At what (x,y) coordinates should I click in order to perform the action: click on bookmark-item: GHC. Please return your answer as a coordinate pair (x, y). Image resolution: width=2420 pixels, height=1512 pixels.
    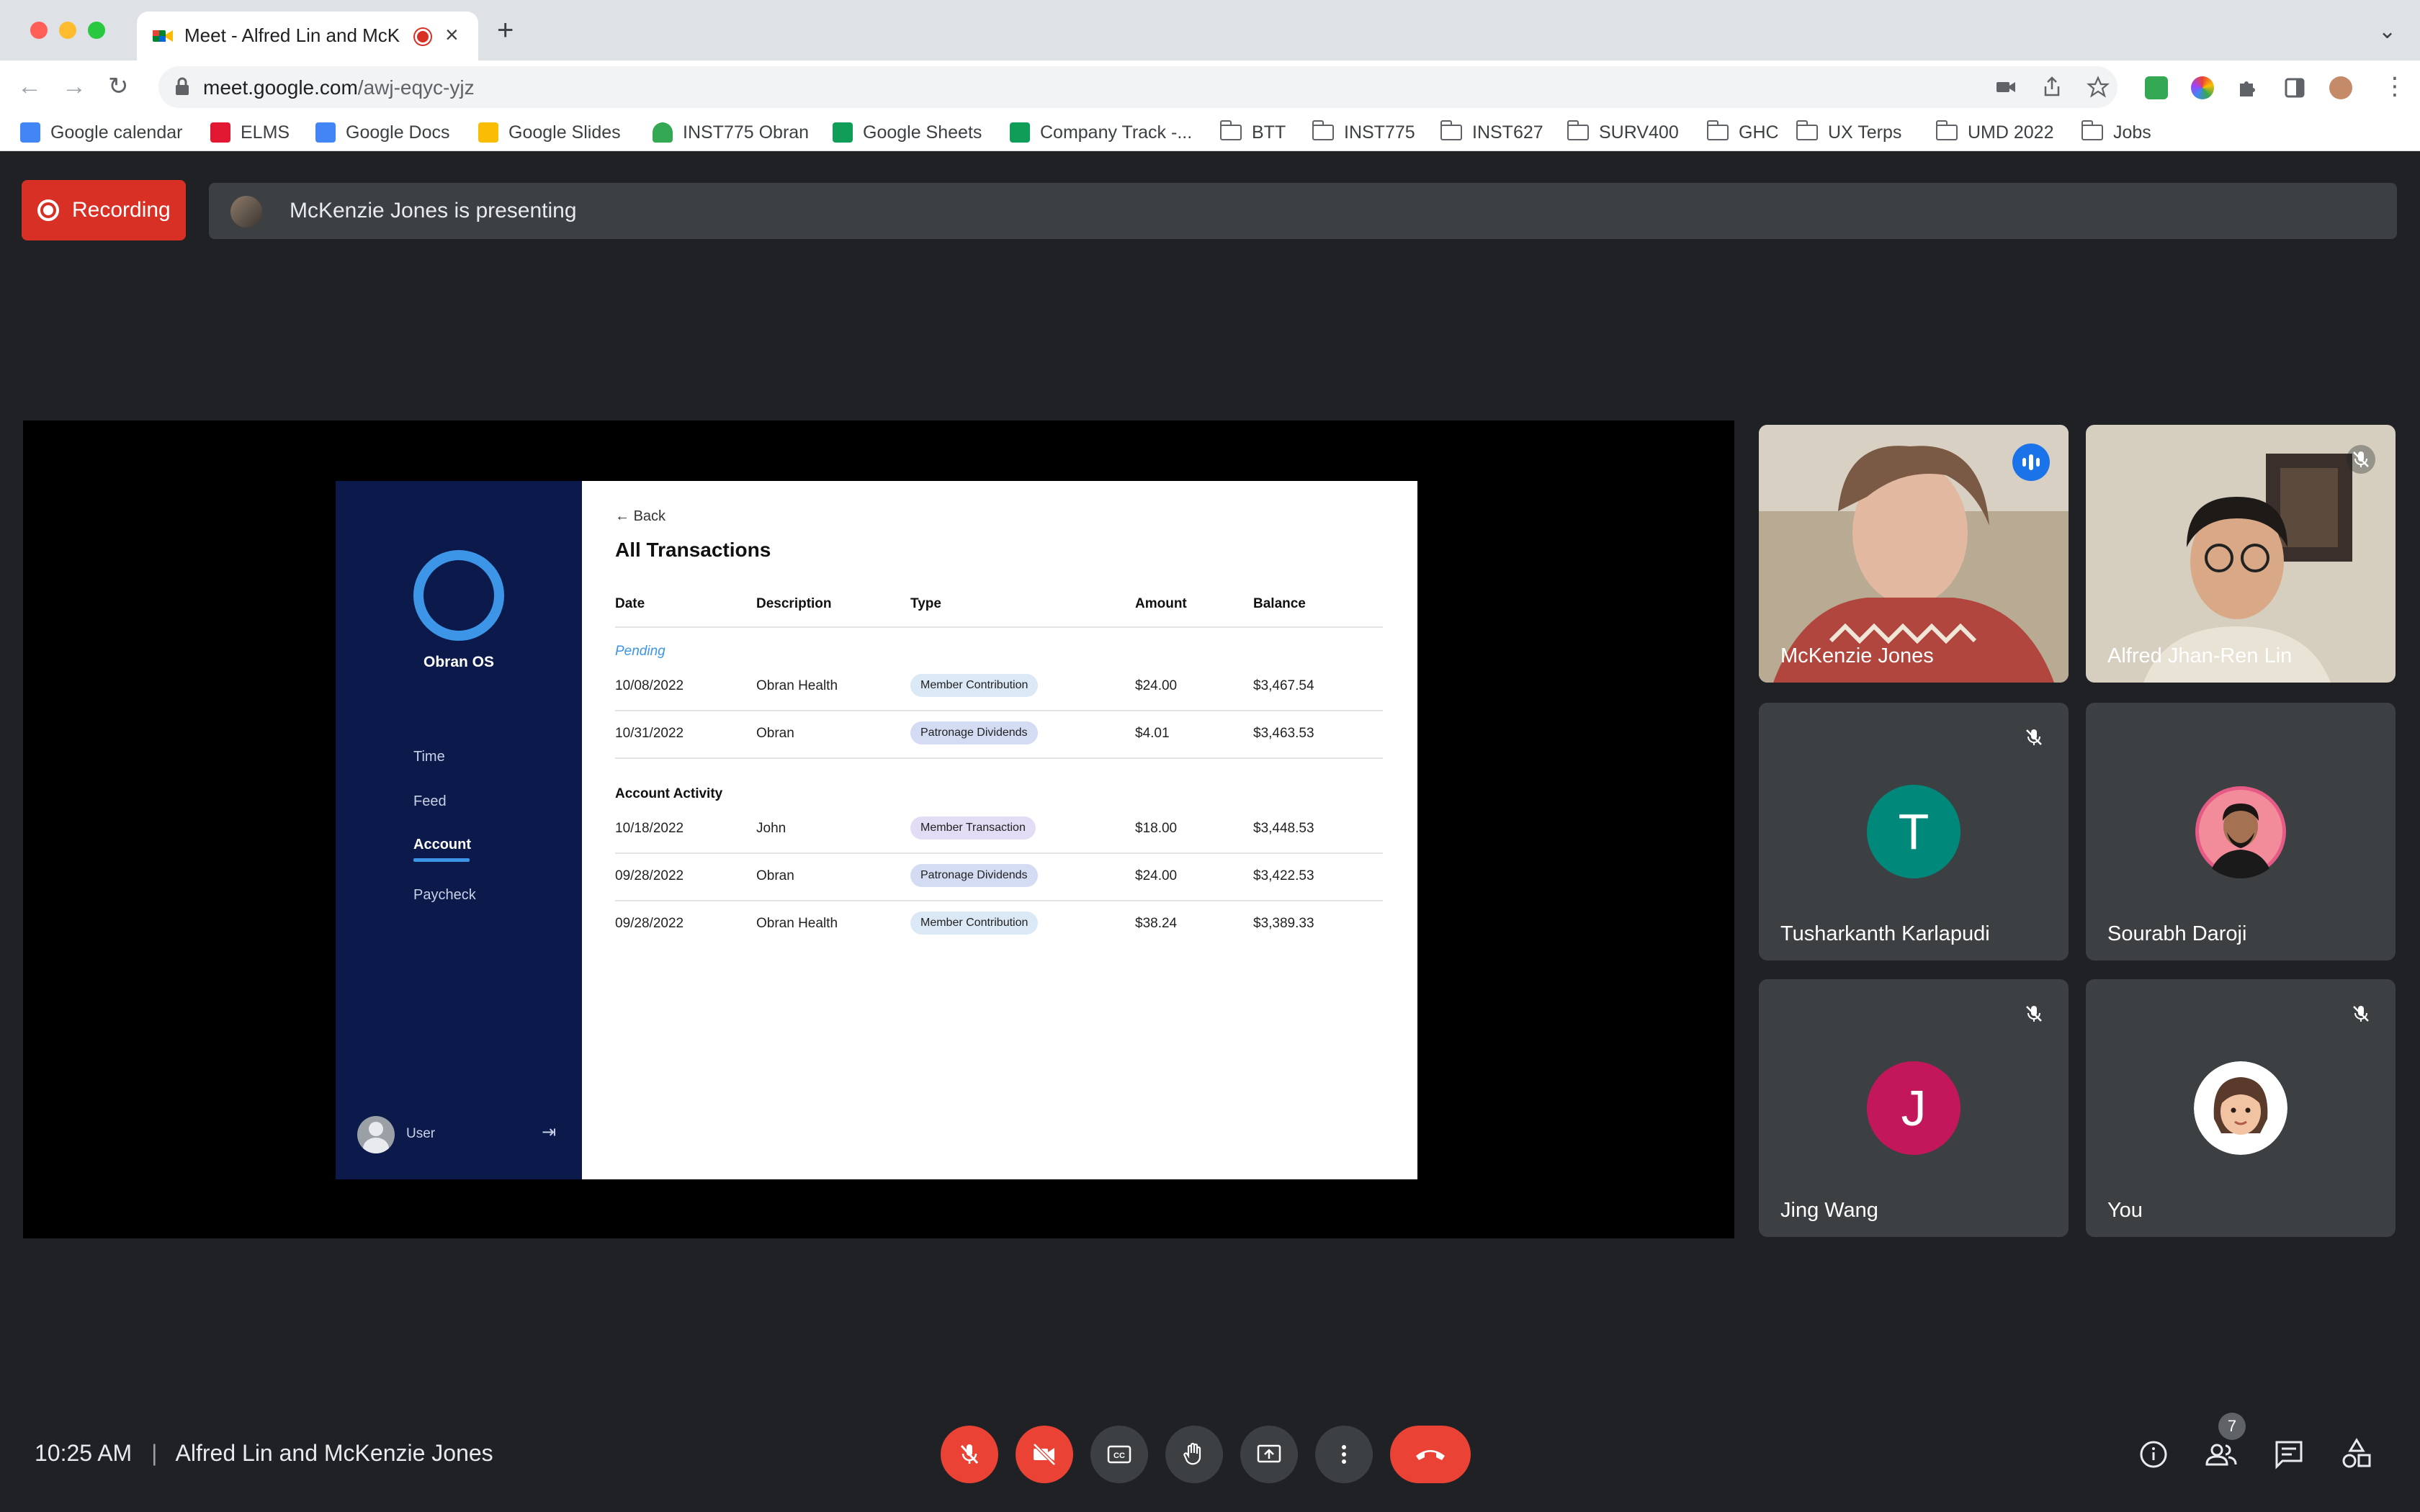
    Looking at the image, I should click on (1742, 132).